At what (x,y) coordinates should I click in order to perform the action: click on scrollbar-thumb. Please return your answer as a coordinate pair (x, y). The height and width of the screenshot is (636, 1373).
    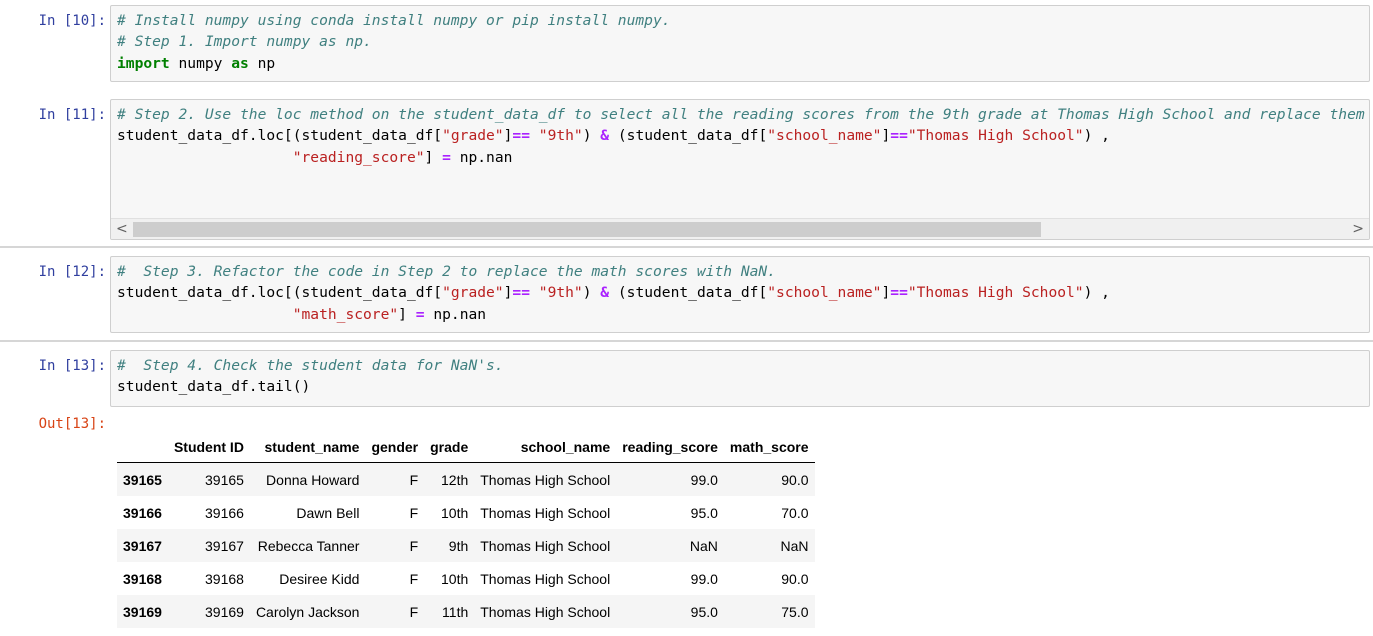
    Looking at the image, I should click on (587, 229).